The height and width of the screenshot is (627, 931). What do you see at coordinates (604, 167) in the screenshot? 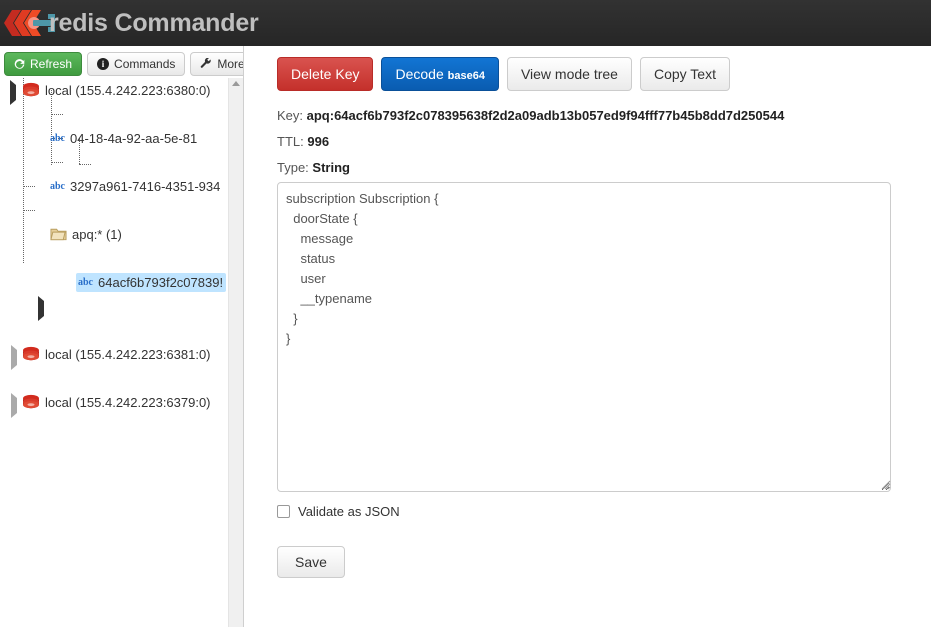
I see `type-row: Type: String` at bounding box center [604, 167].